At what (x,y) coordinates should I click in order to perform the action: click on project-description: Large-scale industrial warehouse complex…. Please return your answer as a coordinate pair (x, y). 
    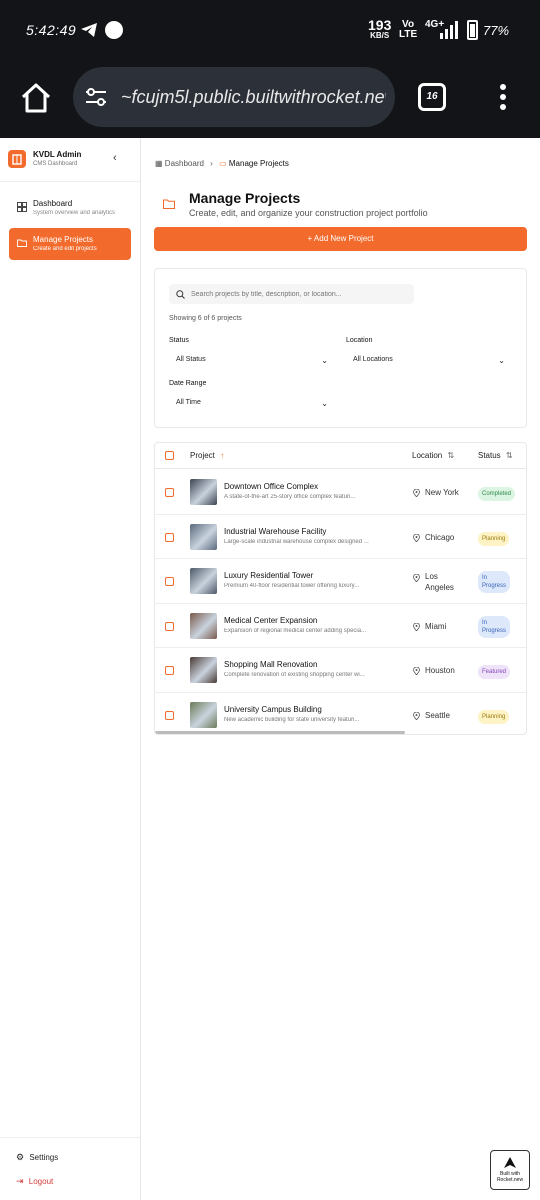
    Looking at the image, I should click on (296, 541).